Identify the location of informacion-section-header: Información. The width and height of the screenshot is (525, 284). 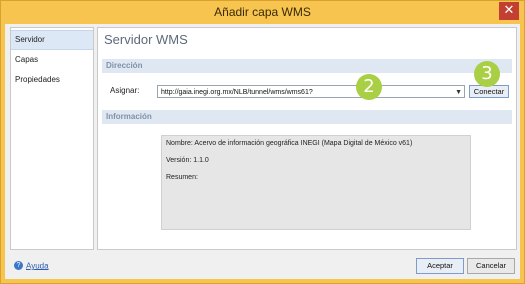
(307, 117).